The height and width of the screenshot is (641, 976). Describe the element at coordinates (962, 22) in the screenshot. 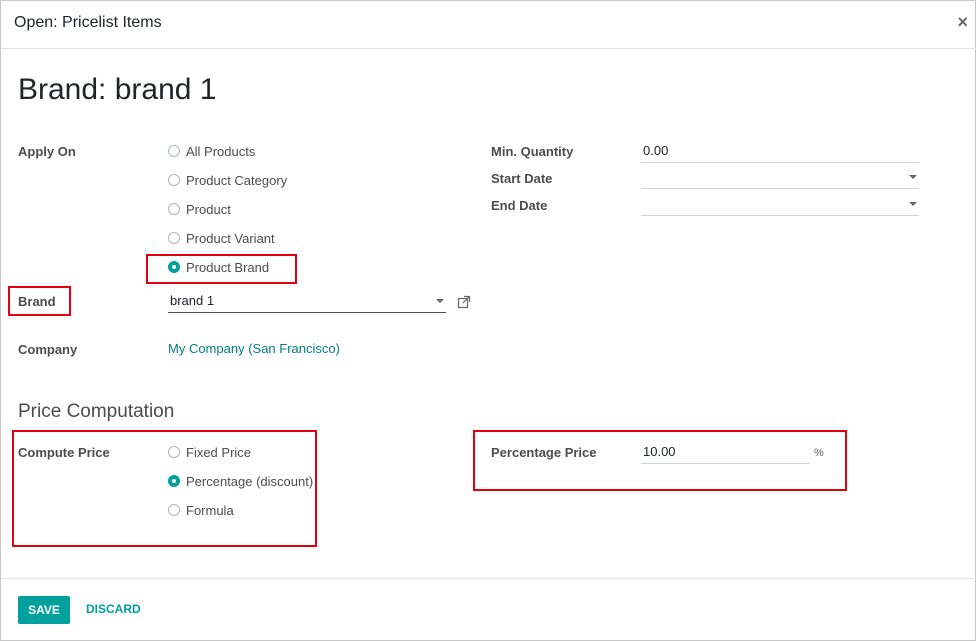

I see `close-icon: ×` at that location.